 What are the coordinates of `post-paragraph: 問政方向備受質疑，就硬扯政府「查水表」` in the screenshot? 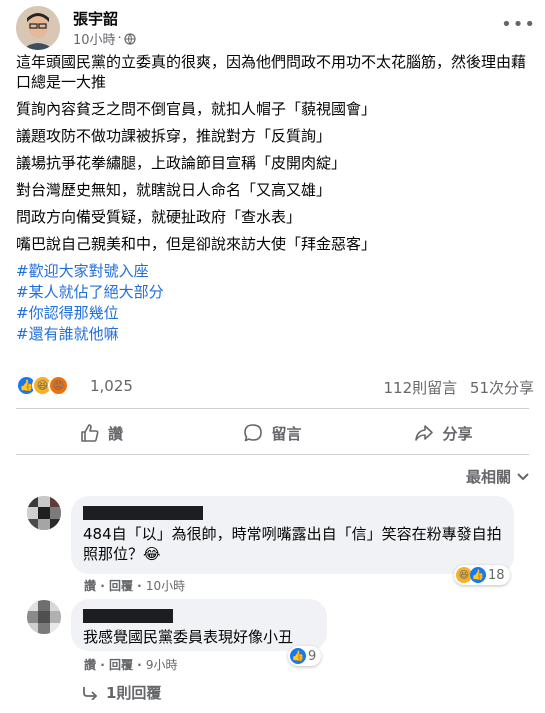 It's located at (159, 217).